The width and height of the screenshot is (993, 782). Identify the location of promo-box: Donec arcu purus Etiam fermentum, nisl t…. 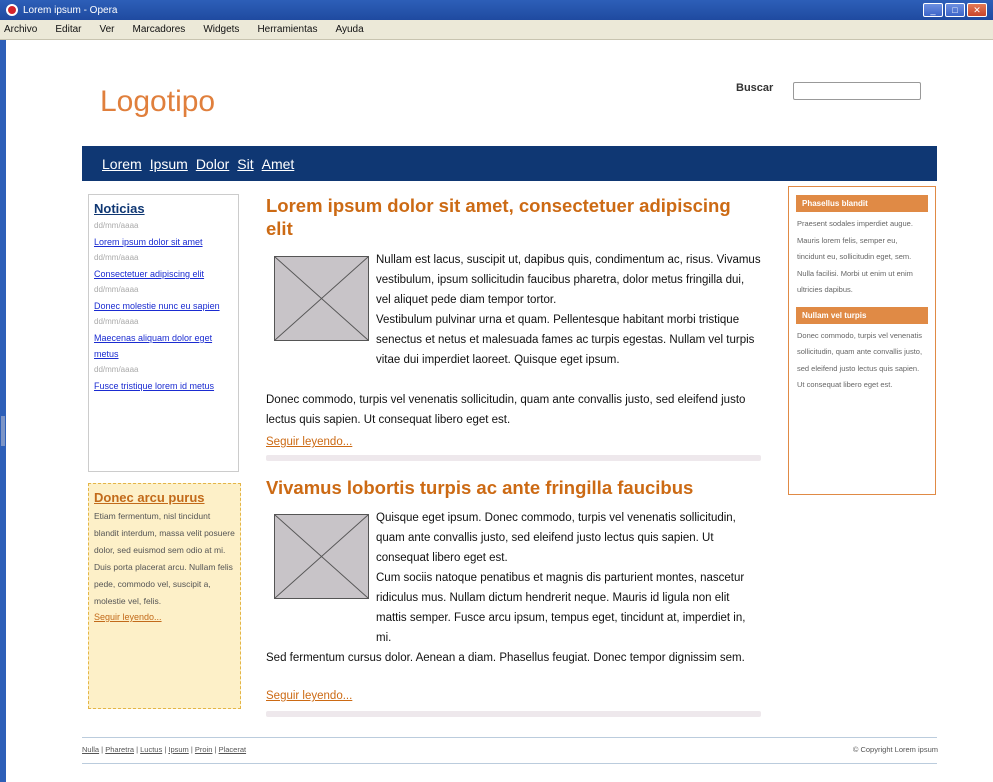
(164, 596).